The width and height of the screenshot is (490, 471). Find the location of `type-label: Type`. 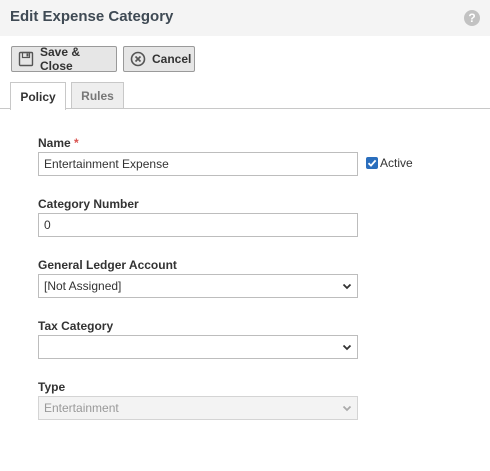

type-label: Type is located at coordinates (52, 387).